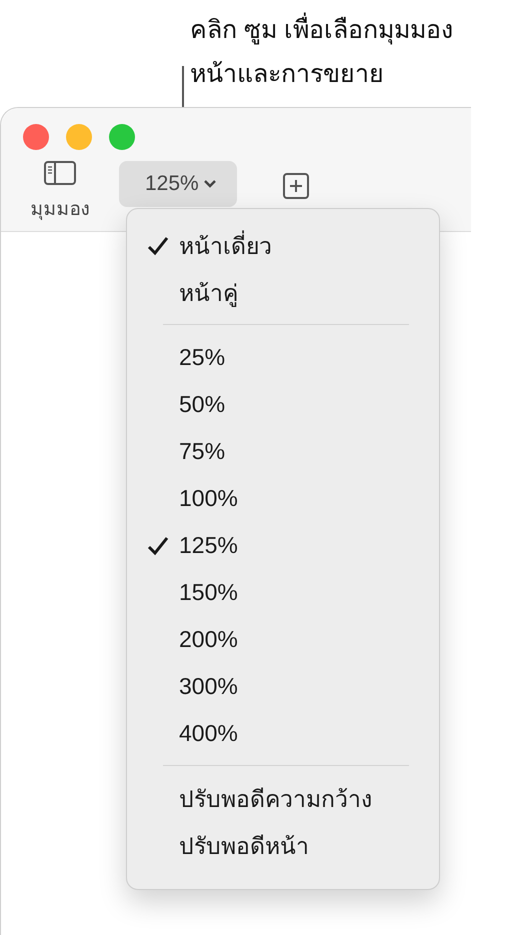 The height and width of the screenshot is (935, 507). What do you see at coordinates (283, 686) in the screenshot?
I see `menu-item: 300%` at bounding box center [283, 686].